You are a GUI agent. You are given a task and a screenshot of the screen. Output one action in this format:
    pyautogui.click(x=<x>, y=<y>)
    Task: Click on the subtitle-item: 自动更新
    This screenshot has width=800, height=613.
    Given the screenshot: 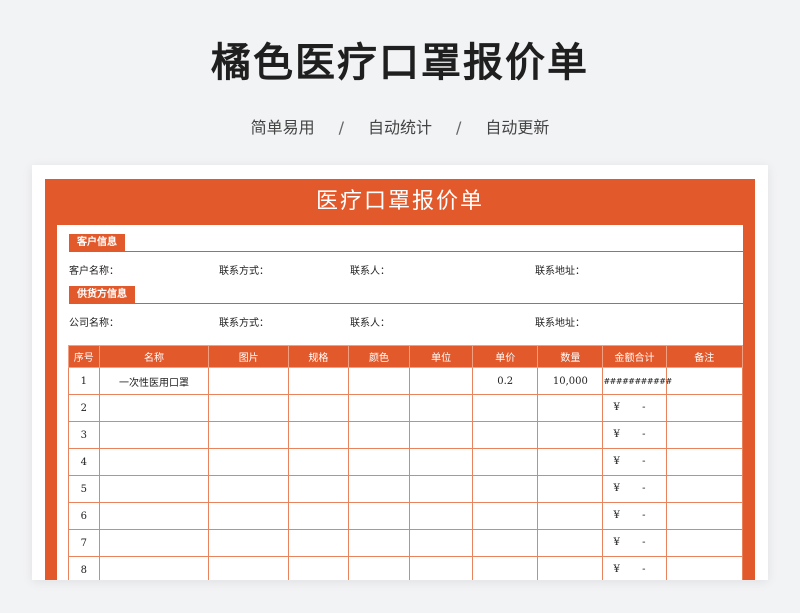 What is the action you would take?
    pyautogui.click(x=517, y=127)
    